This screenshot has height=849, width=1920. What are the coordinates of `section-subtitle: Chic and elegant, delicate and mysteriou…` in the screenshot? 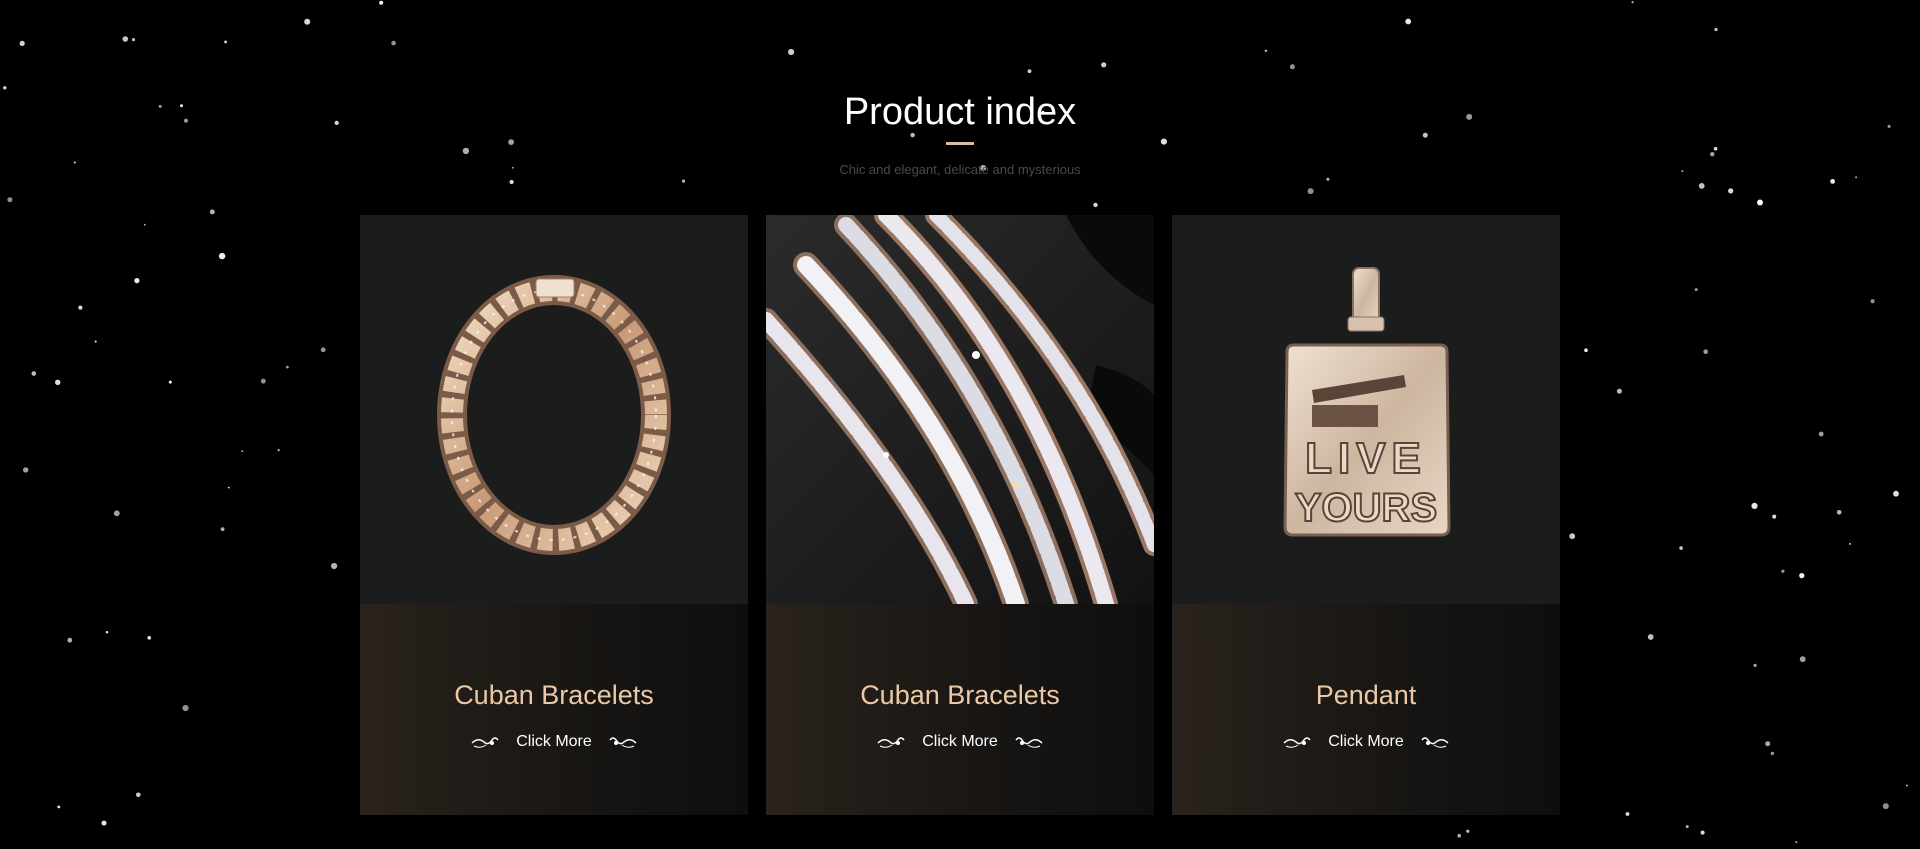 It's located at (960, 169).